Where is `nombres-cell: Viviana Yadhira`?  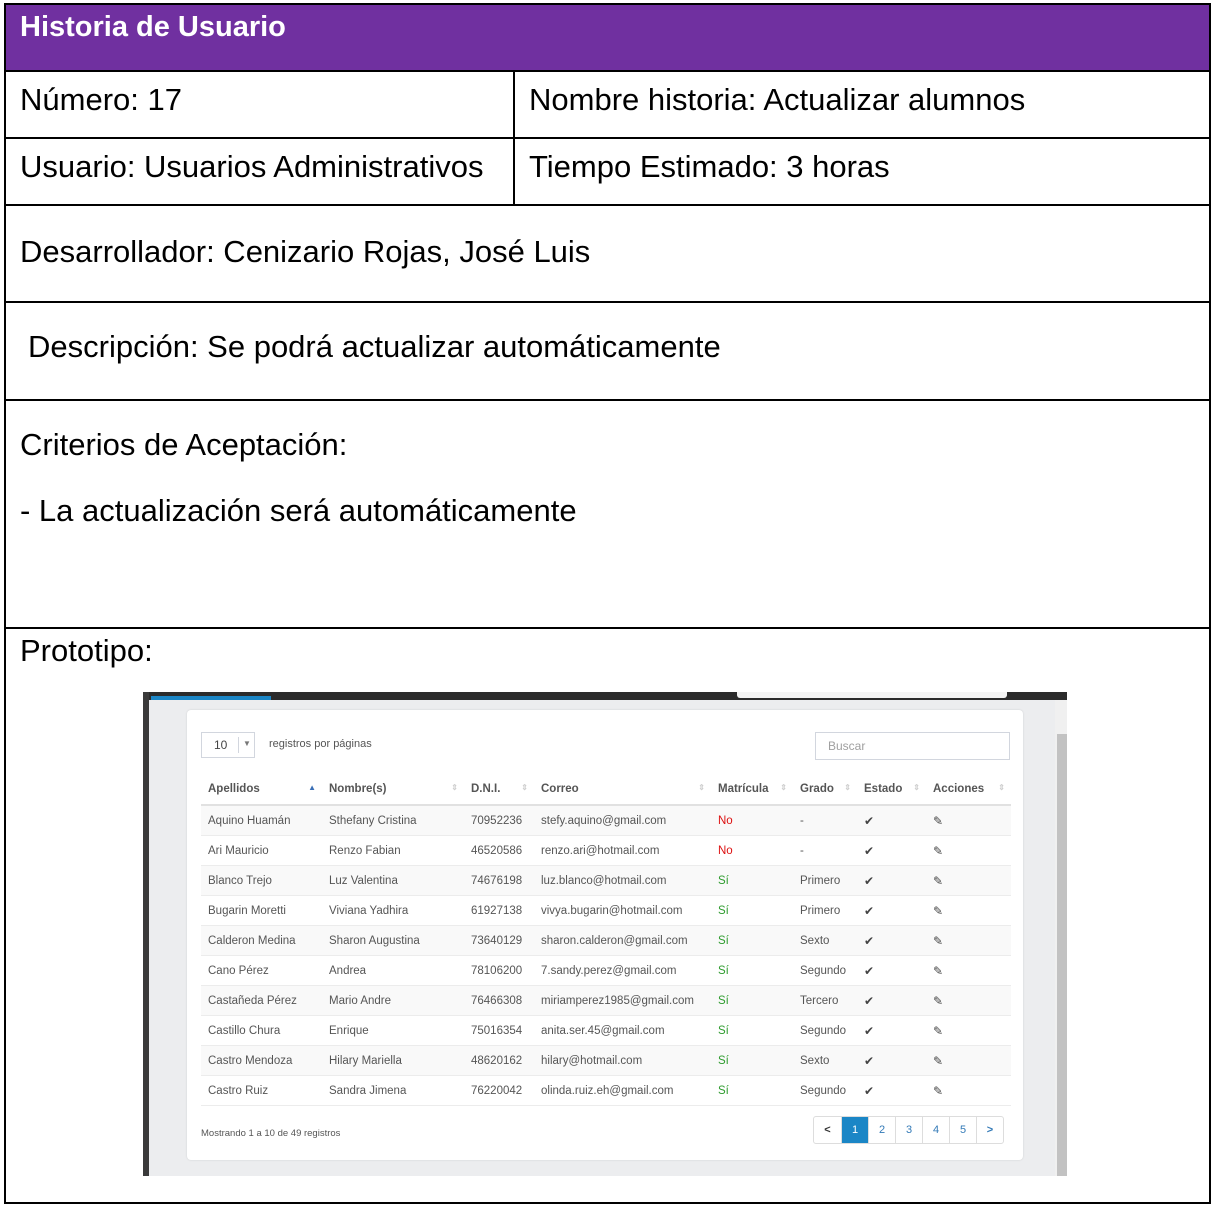 nombres-cell: Viviana Yadhira is located at coordinates (393, 910).